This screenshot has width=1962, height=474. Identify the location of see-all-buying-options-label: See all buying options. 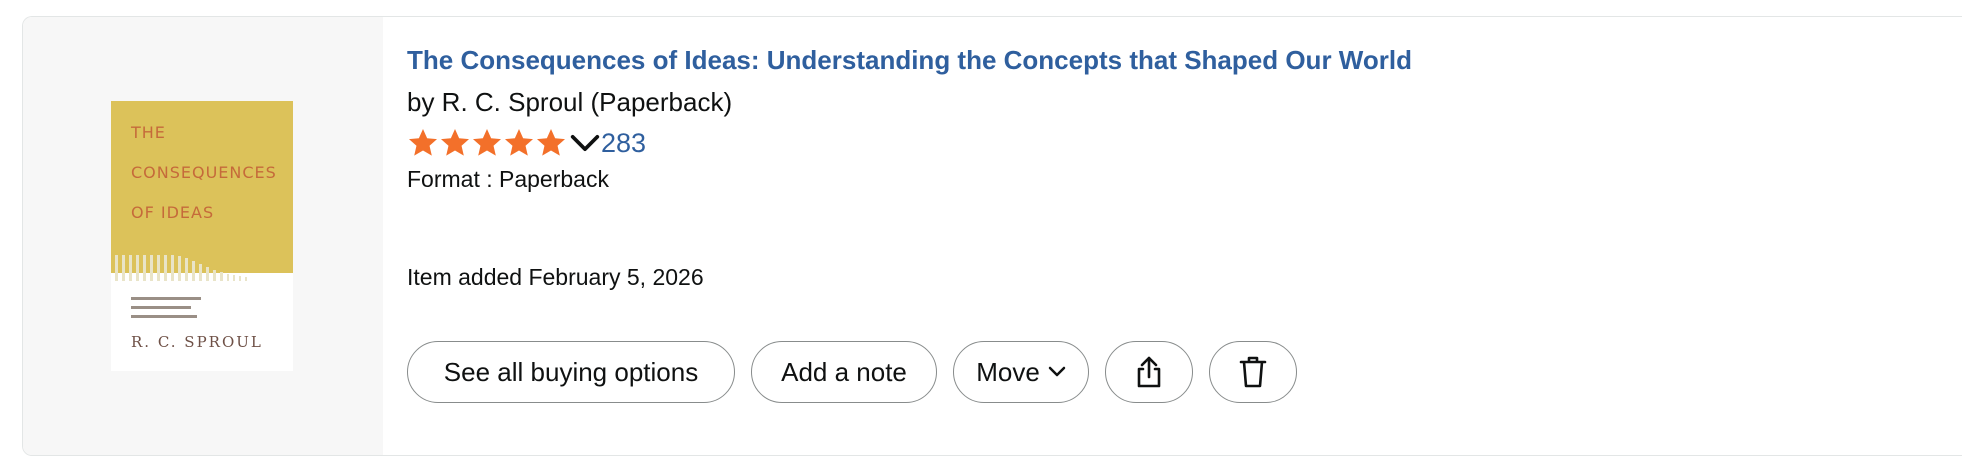
(571, 371).